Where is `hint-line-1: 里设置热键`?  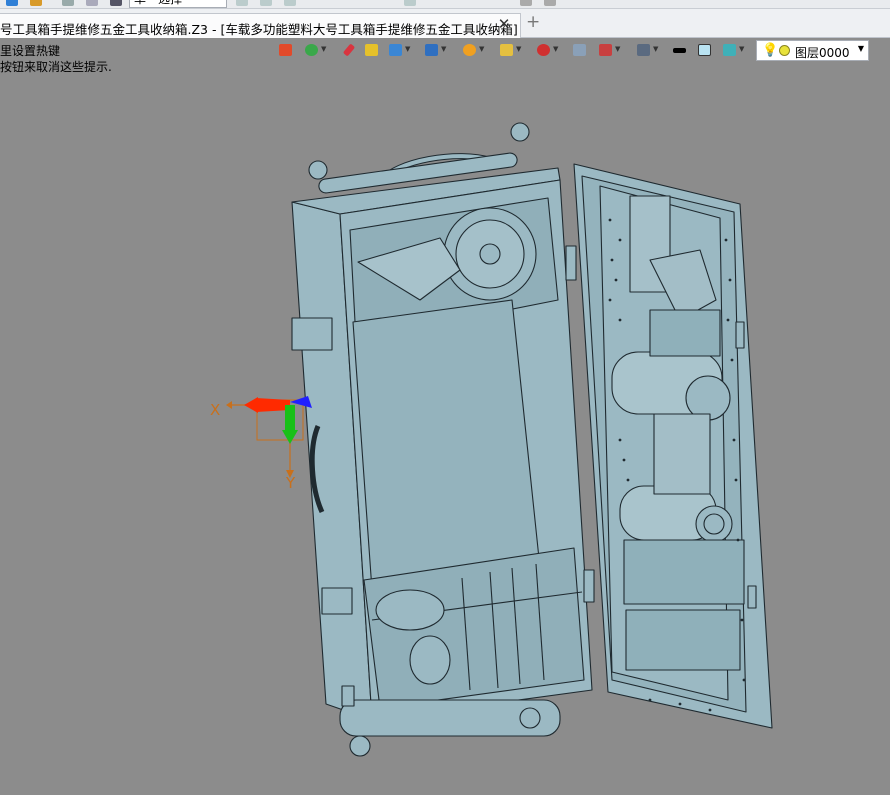 hint-line-1: 里设置热键 is located at coordinates (30, 51).